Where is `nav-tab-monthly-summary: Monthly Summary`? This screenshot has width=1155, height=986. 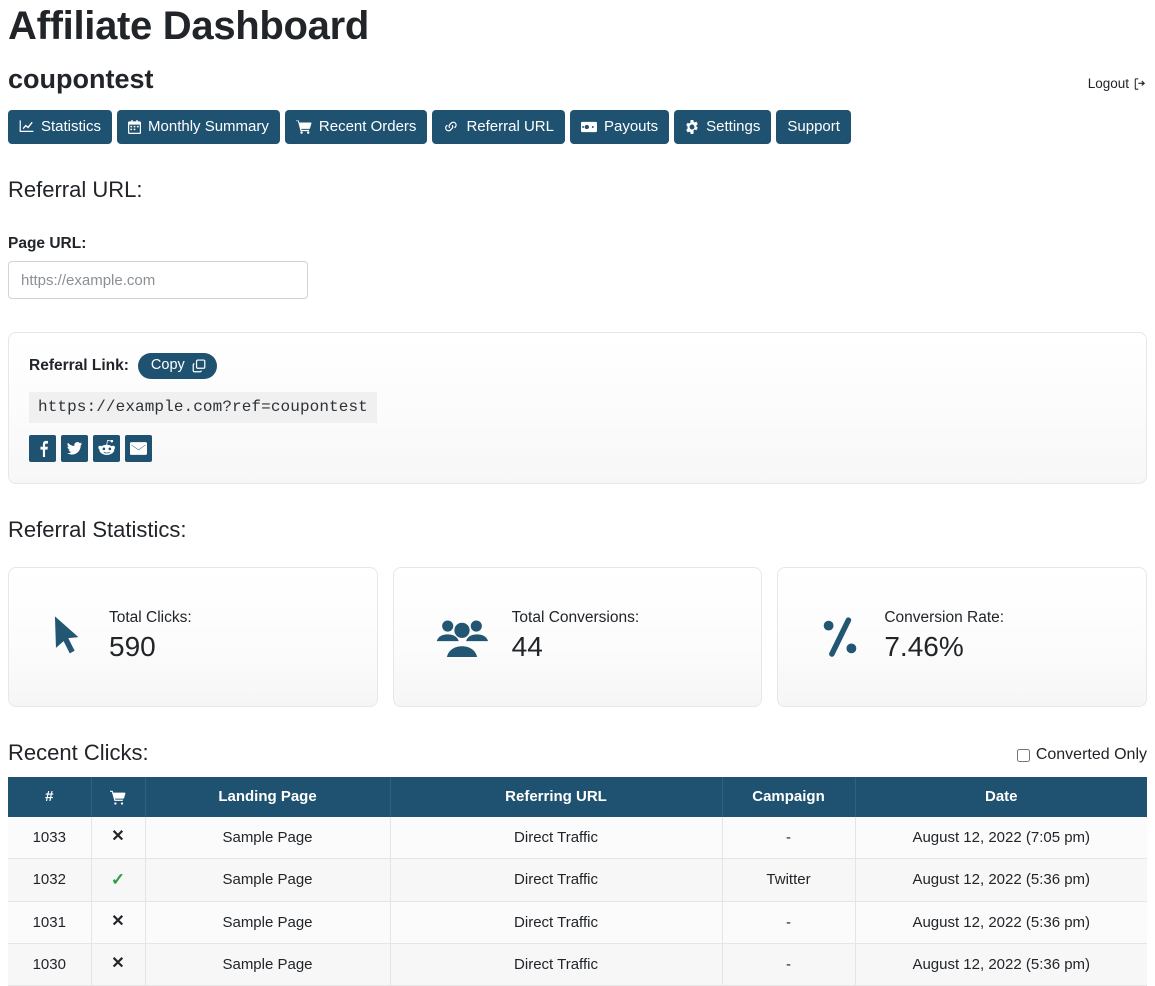 nav-tab-monthly-summary: Monthly Summary is located at coordinates (198, 127).